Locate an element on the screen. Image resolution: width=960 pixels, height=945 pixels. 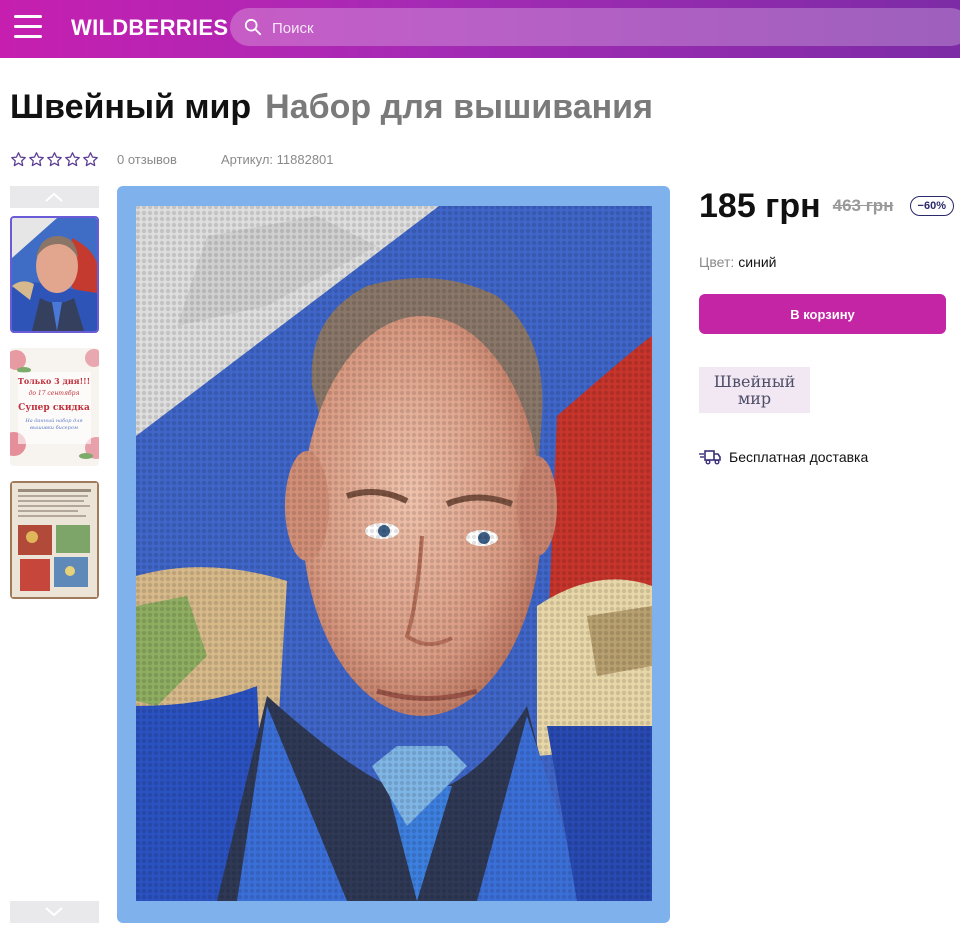
kit-contents-thumbnail-image is located at coordinates (54, 540).